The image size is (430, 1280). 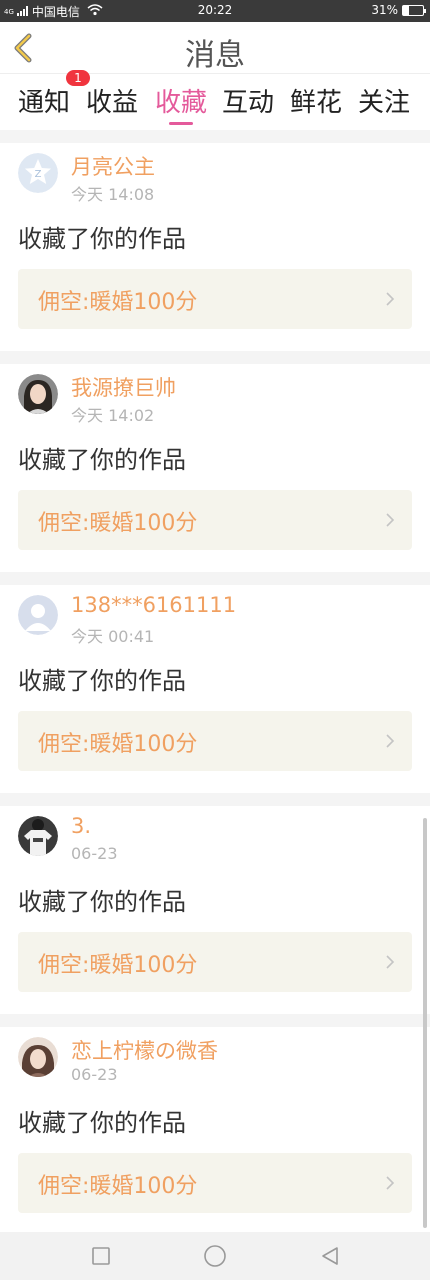 I want to click on tab-bar: 通知 收益 收藏 互动 鲜花 关注, so click(x=215, y=102).